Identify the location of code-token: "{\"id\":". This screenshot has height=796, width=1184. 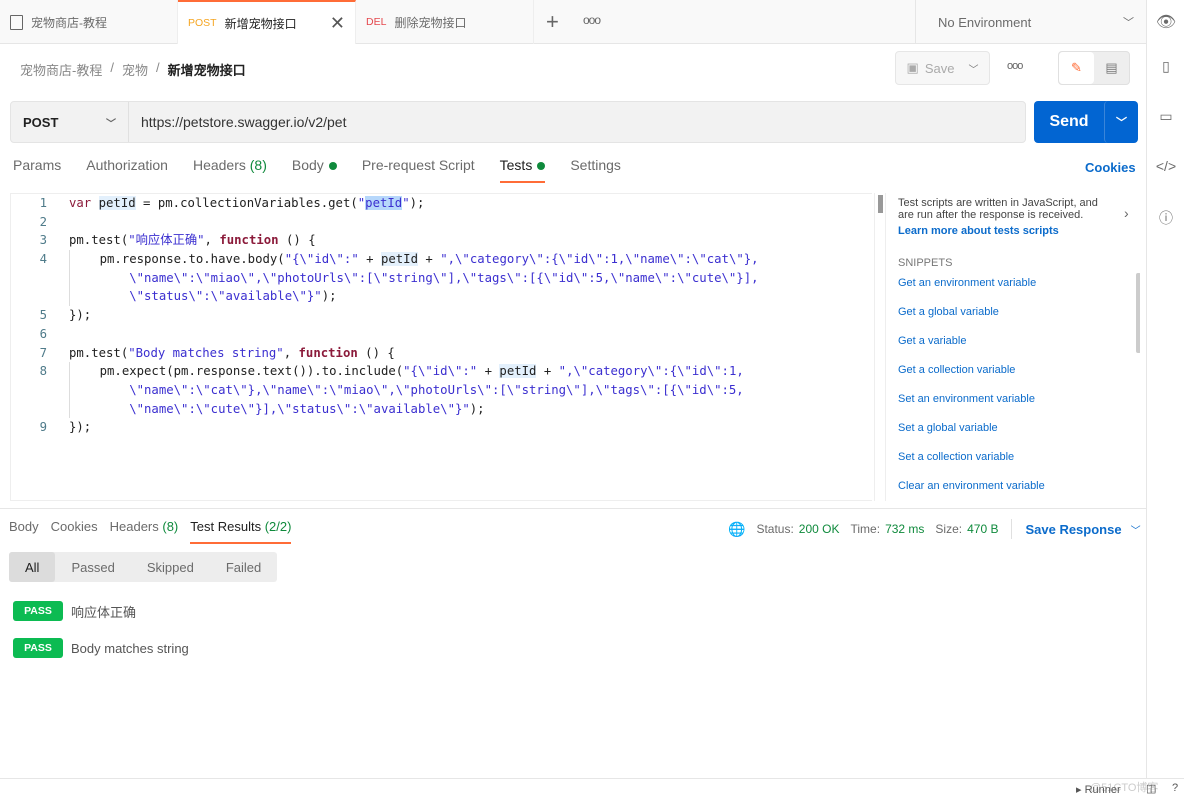
(321, 259).